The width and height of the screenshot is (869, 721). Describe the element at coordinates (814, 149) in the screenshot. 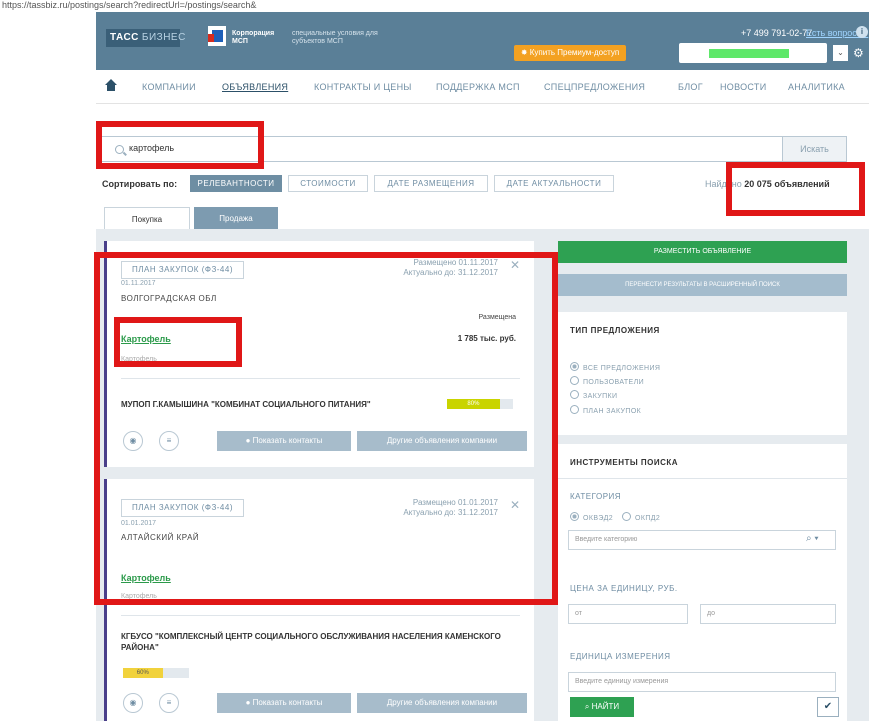

I see `search-button: Искать` at that location.